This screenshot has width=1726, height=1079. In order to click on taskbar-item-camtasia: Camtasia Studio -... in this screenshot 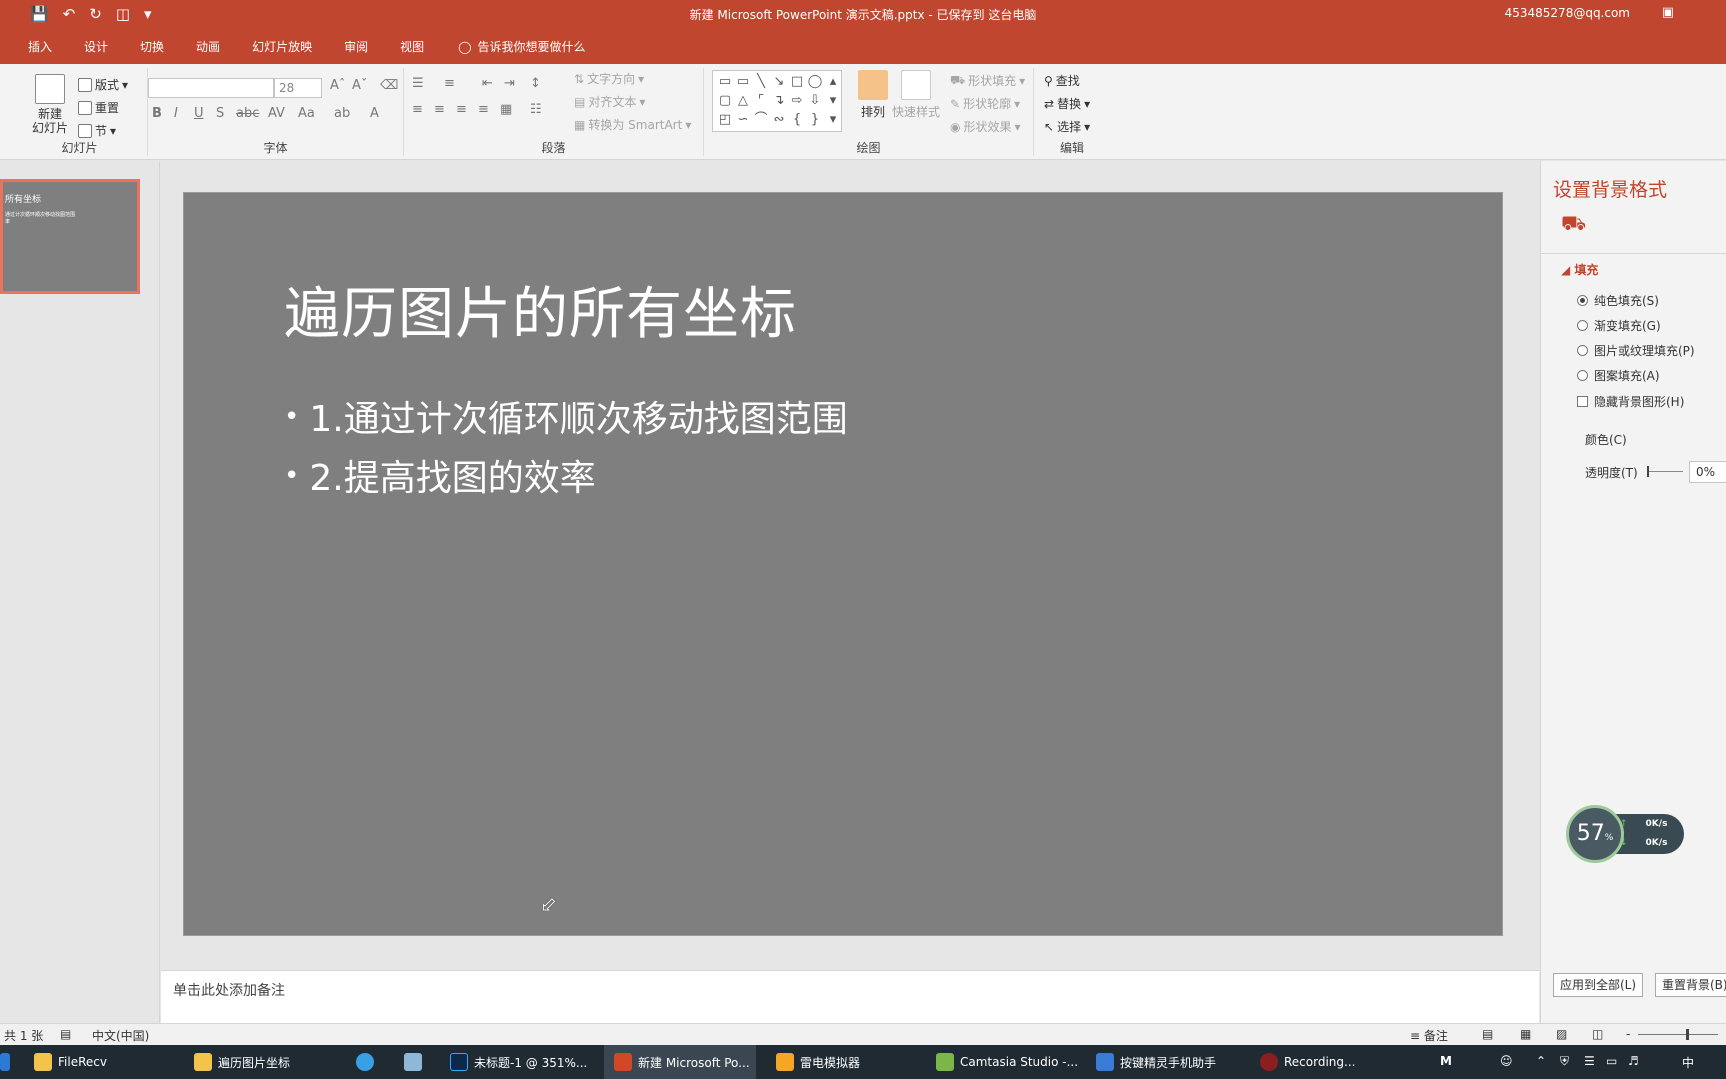, I will do `click(1011, 1062)`.